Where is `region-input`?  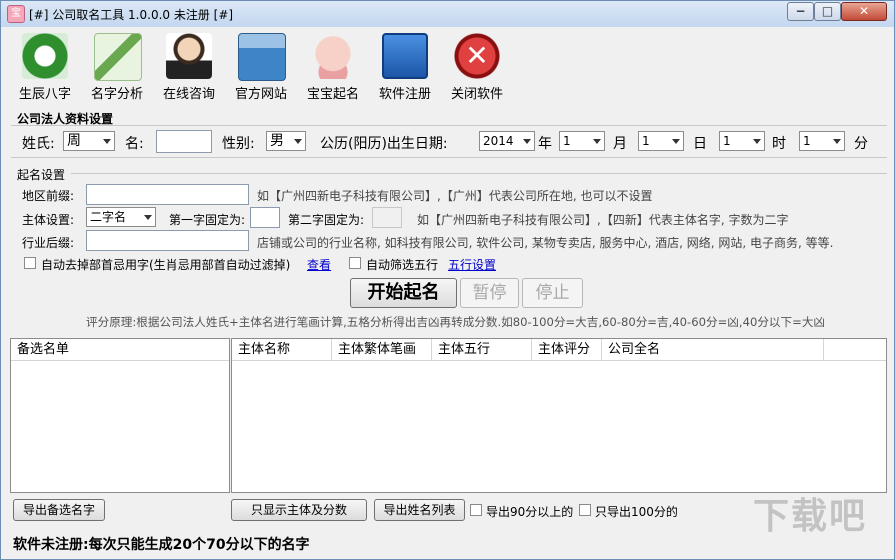 region-input is located at coordinates (167, 194).